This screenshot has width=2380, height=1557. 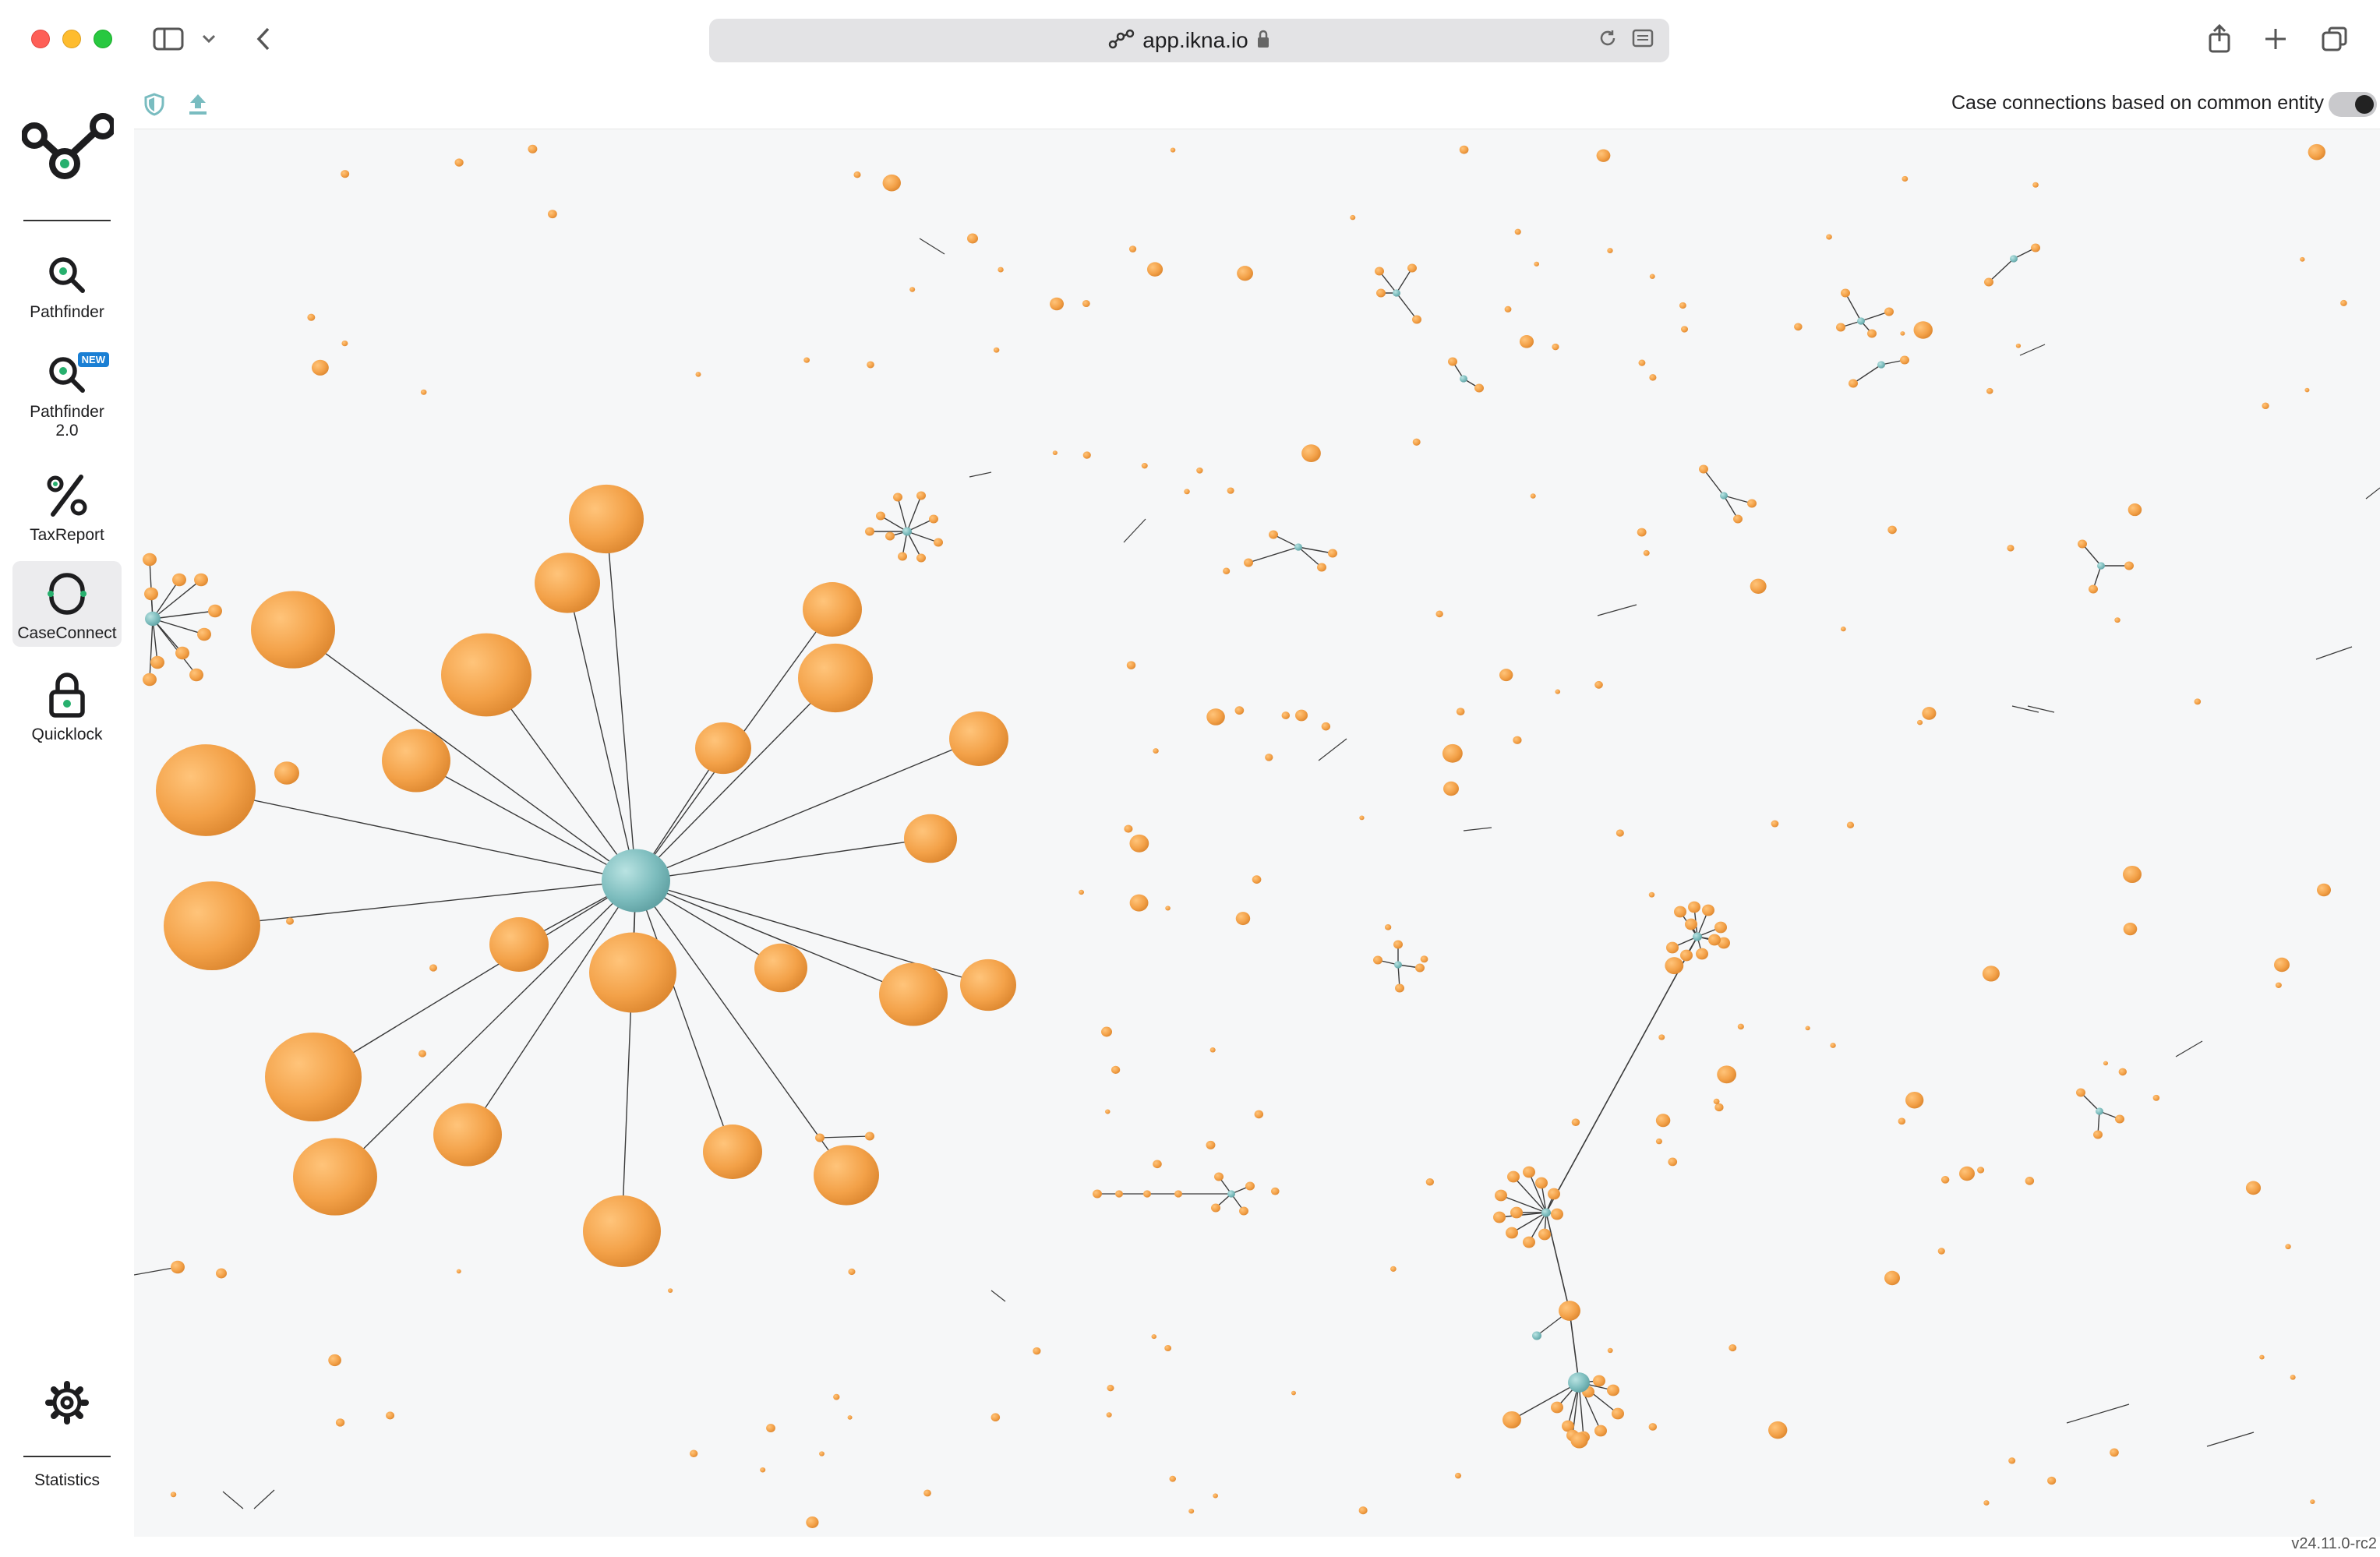 What do you see at coordinates (1608, 40) in the screenshot?
I see `reload-icon` at bounding box center [1608, 40].